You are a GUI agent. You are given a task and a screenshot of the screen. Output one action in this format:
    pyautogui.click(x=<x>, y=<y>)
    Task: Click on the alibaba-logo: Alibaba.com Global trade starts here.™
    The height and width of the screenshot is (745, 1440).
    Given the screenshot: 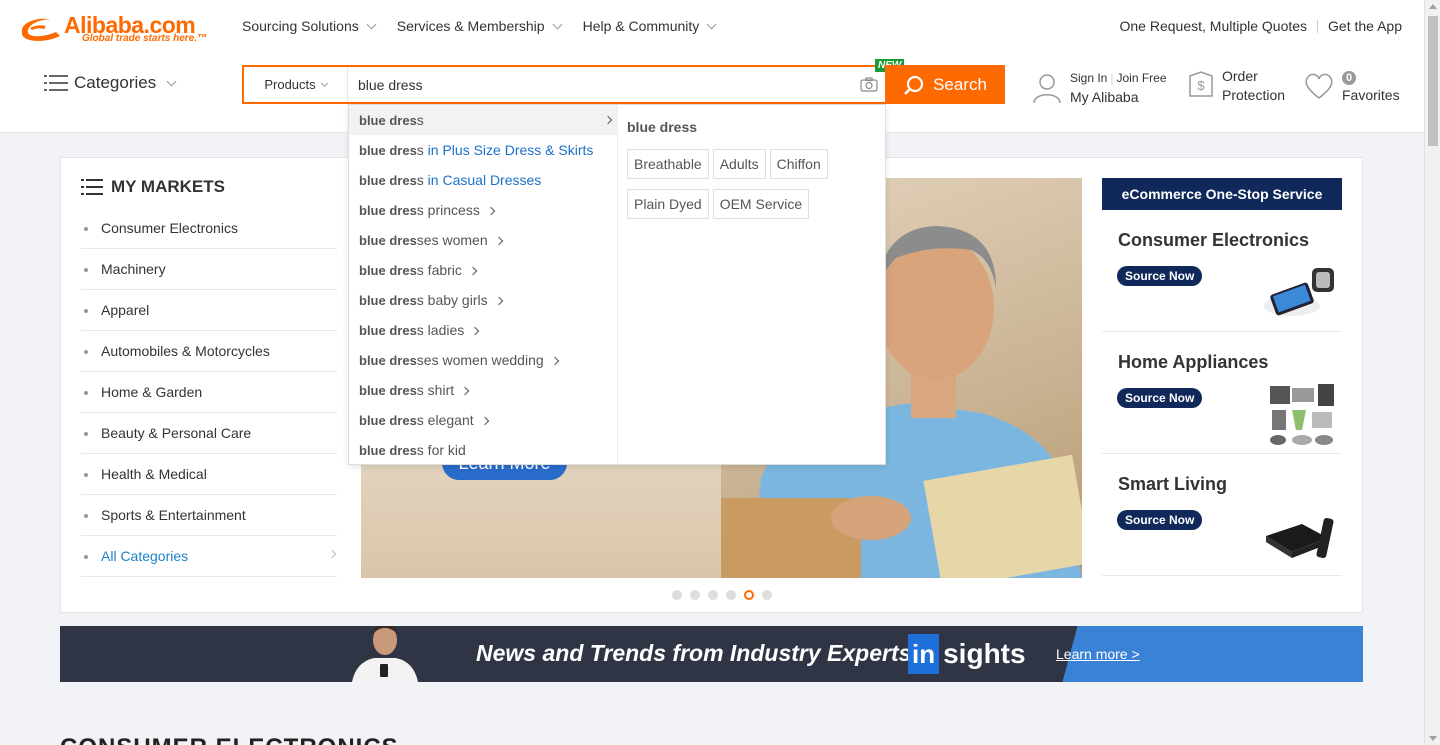 What is the action you would take?
    pyautogui.click(x=116, y=29)
    